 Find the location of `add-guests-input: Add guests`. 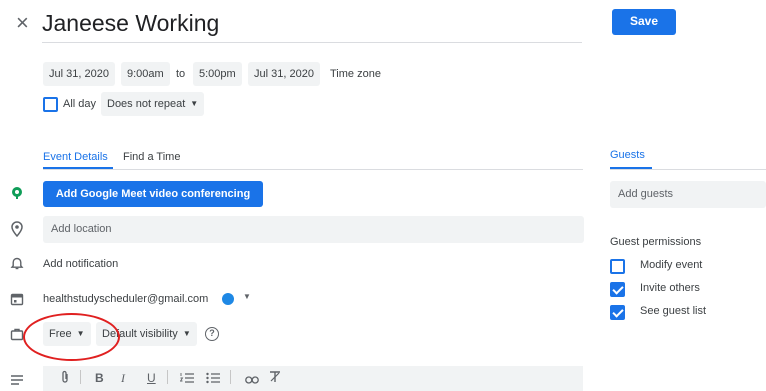

add-guests-input: Add guests is located at coordinates (688, 194).